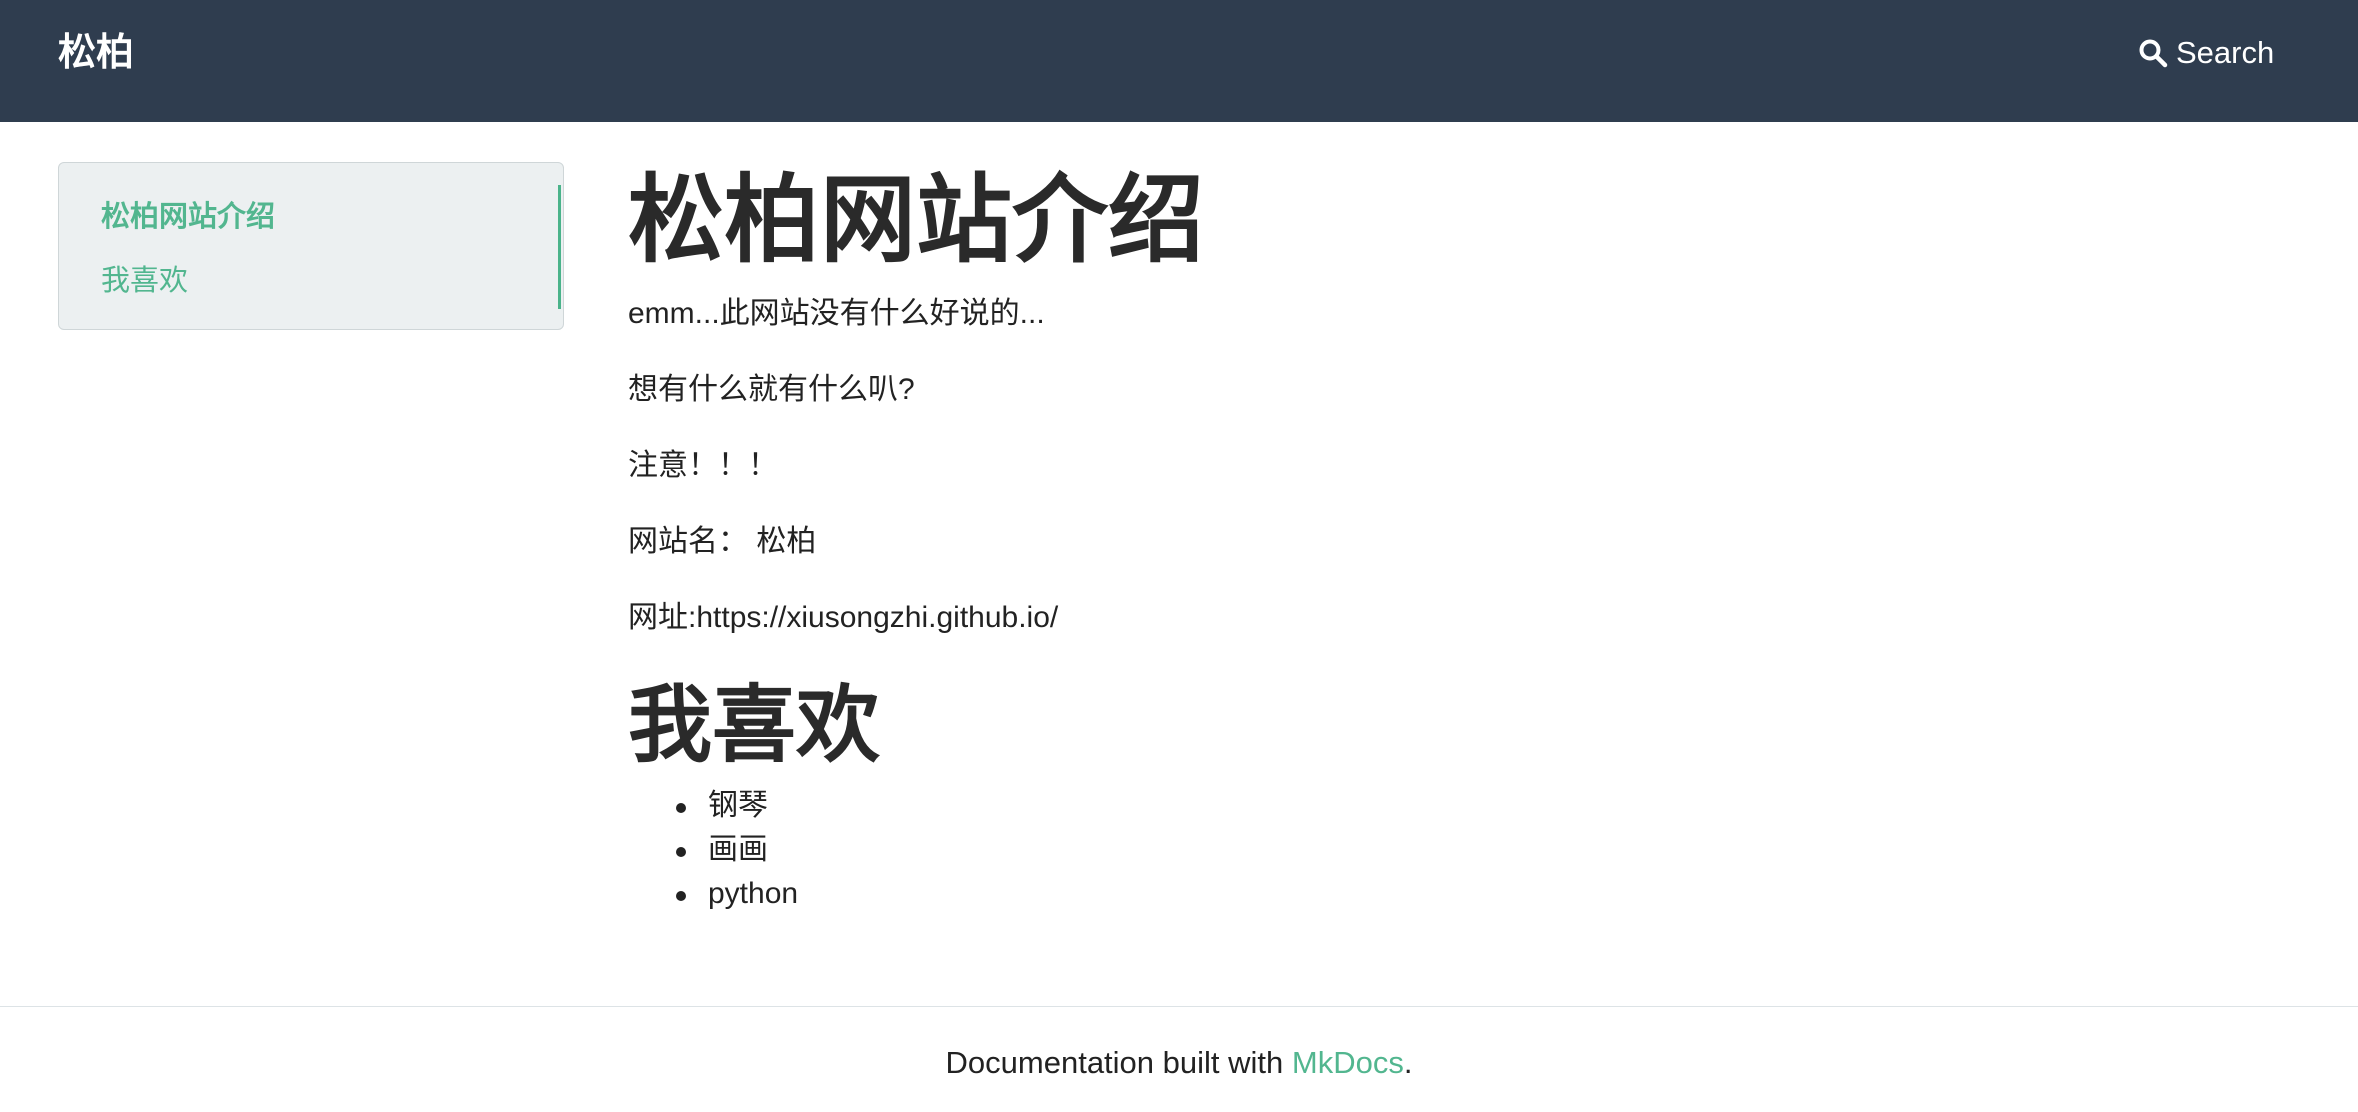 This screenshot has height=1112, width=2358. What do you see at coordinates (703, 465) in the screenshot?
I see `paragraph: 注意！！！` at bounding box center [703, 465].